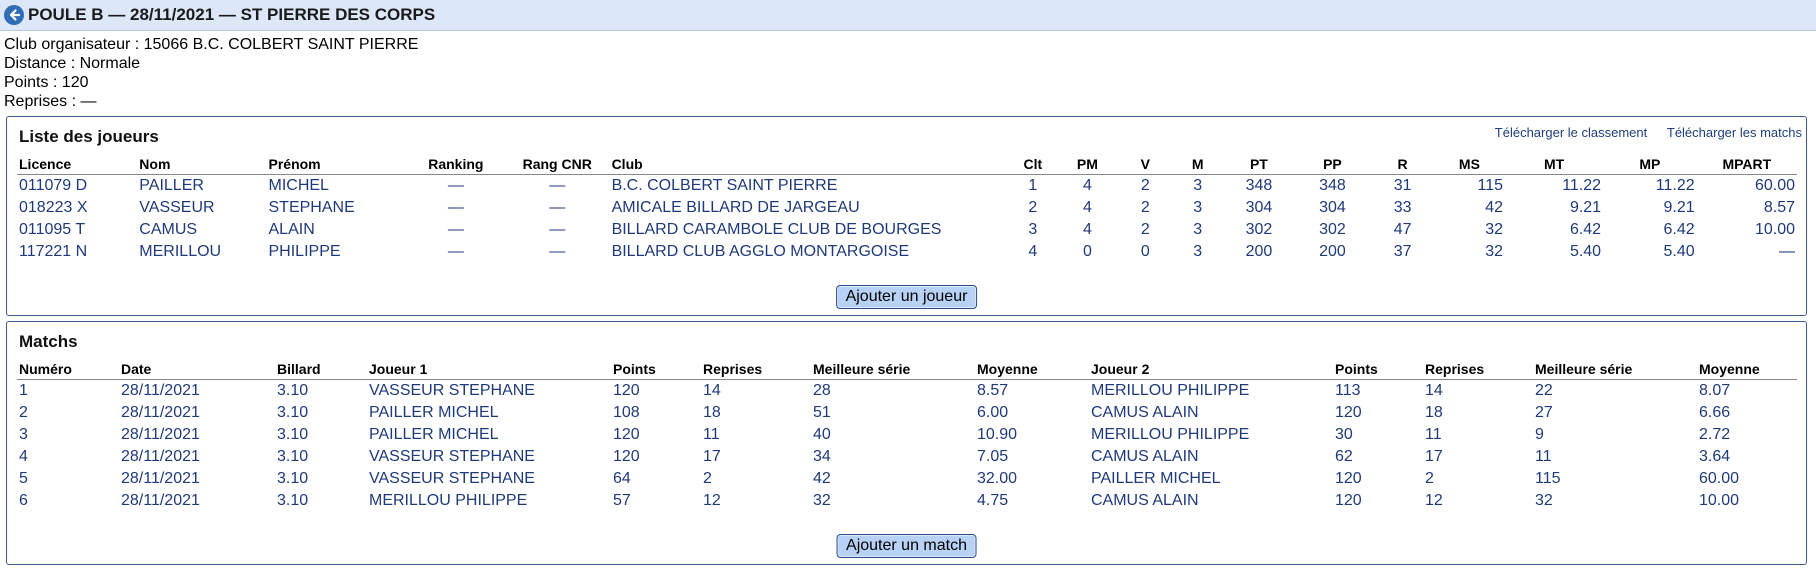 Image resolution: width=1816 pixels, height=575 pixels. Describe the element at coordinates (712, 500) in the screenshot. I see `match-cell: 12` at that location.